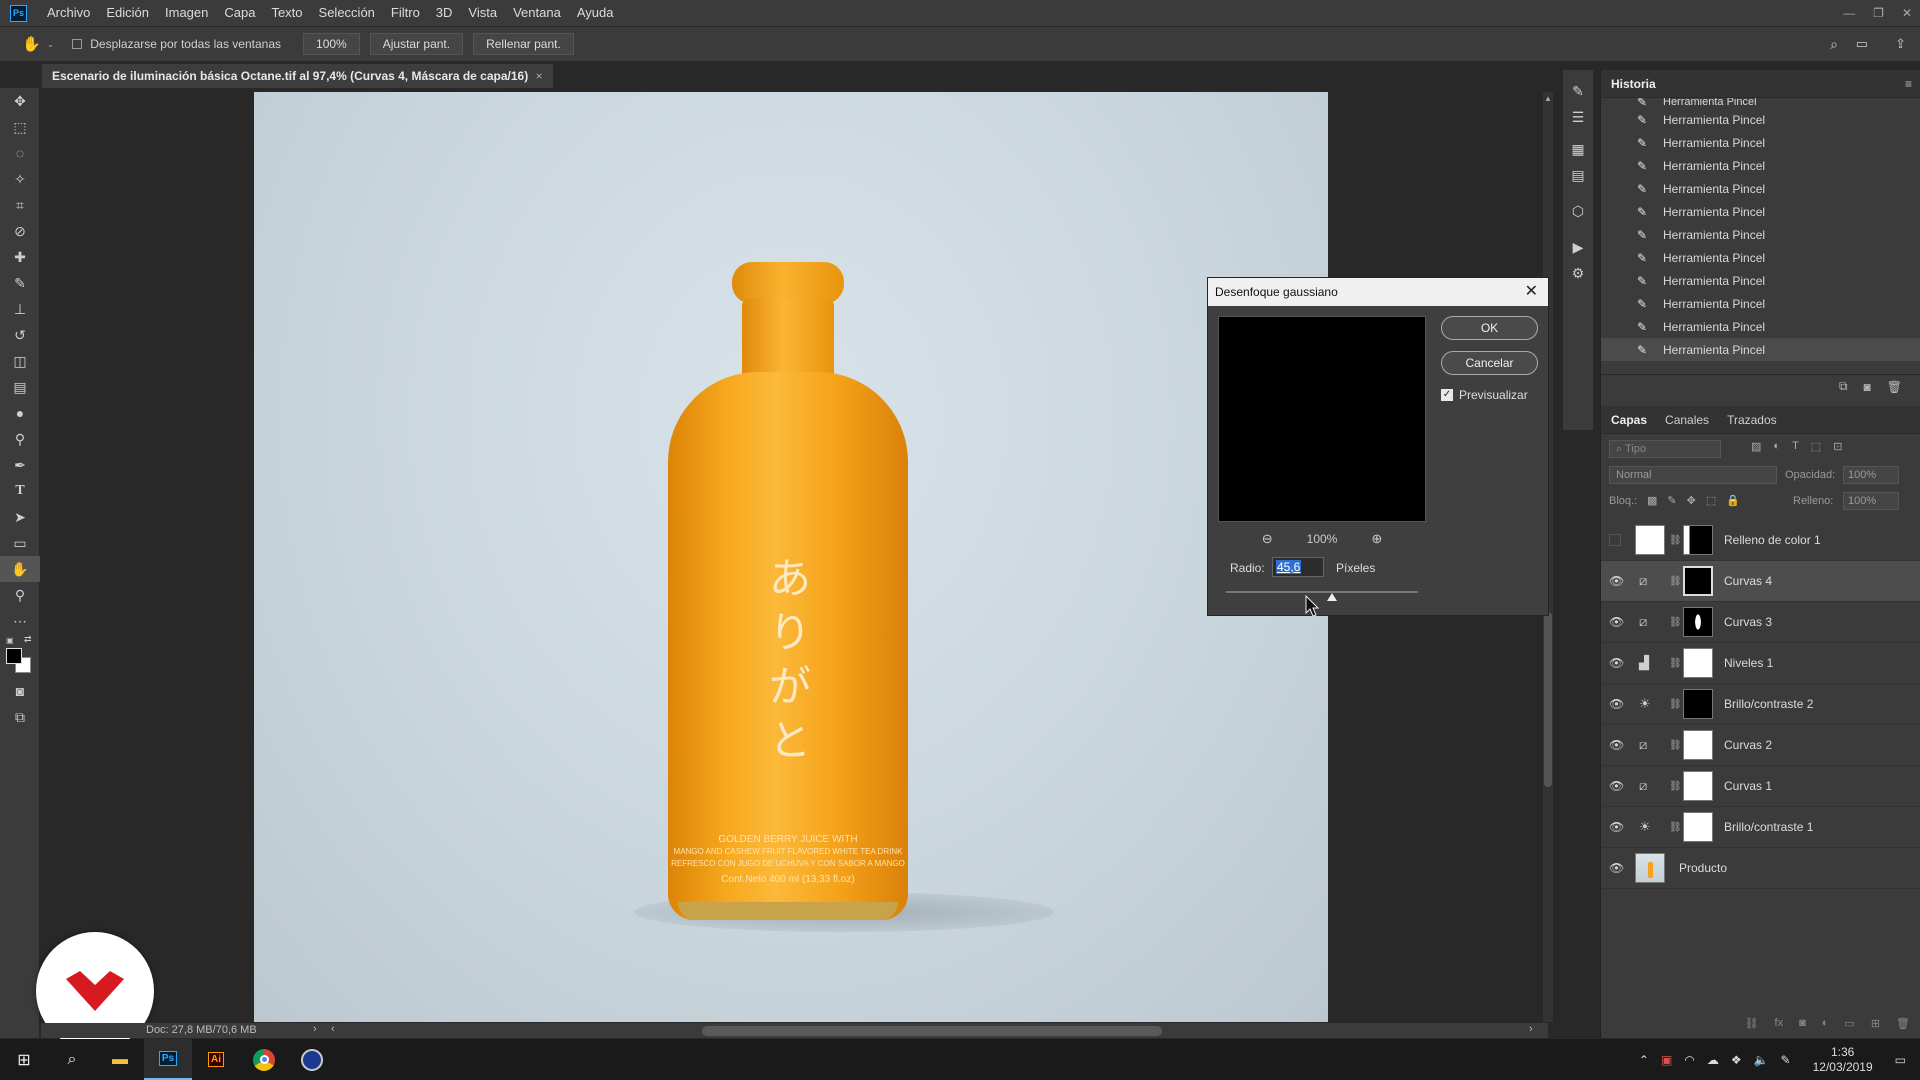 This screenshot has height=1080, width=1920. What do you see at coordinates (1756, 446) in the screenshot?
I see `filter-pixel-icon: ▨` at bounding box center [1756, 446].